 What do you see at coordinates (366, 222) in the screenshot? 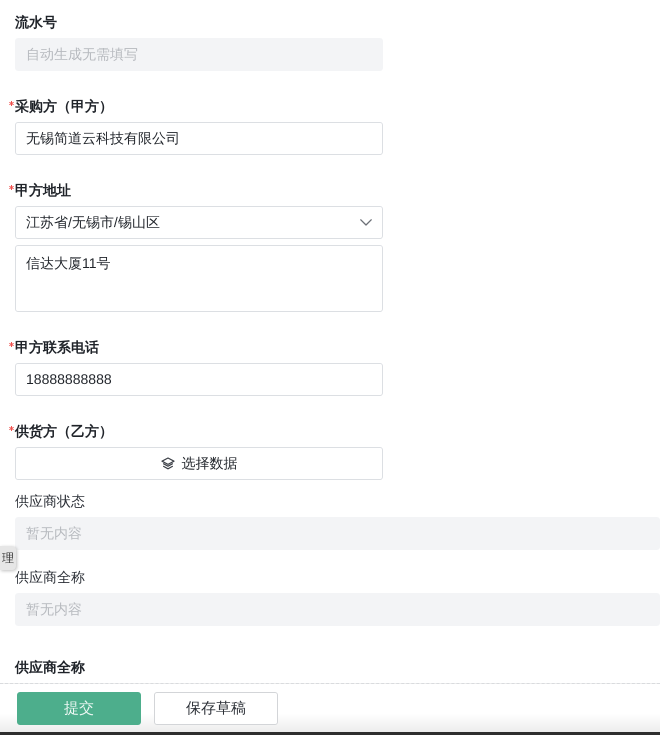
I see `chevron-down-icon` at bounding box center [366, 222].